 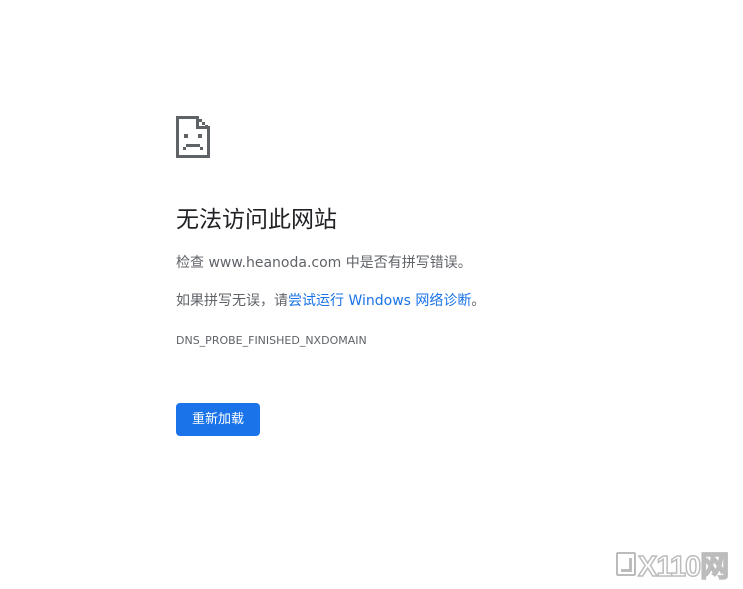 I want to click on spelling-hint-suffix: 中是否有拼写错误。, so click(x=406, y=263).